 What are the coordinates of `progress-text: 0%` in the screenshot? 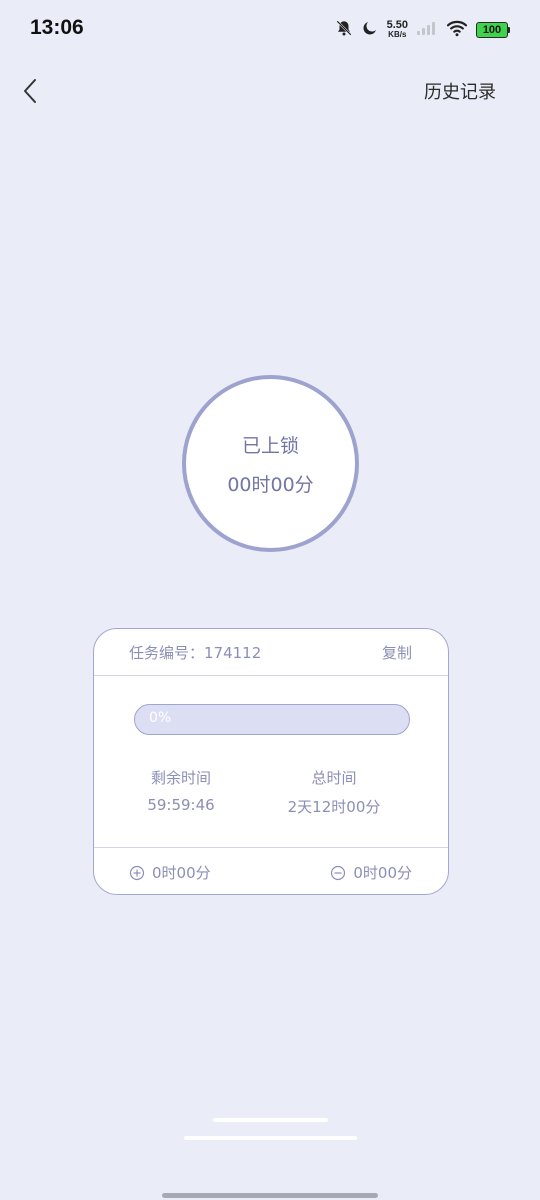 It's located at (160, 718).